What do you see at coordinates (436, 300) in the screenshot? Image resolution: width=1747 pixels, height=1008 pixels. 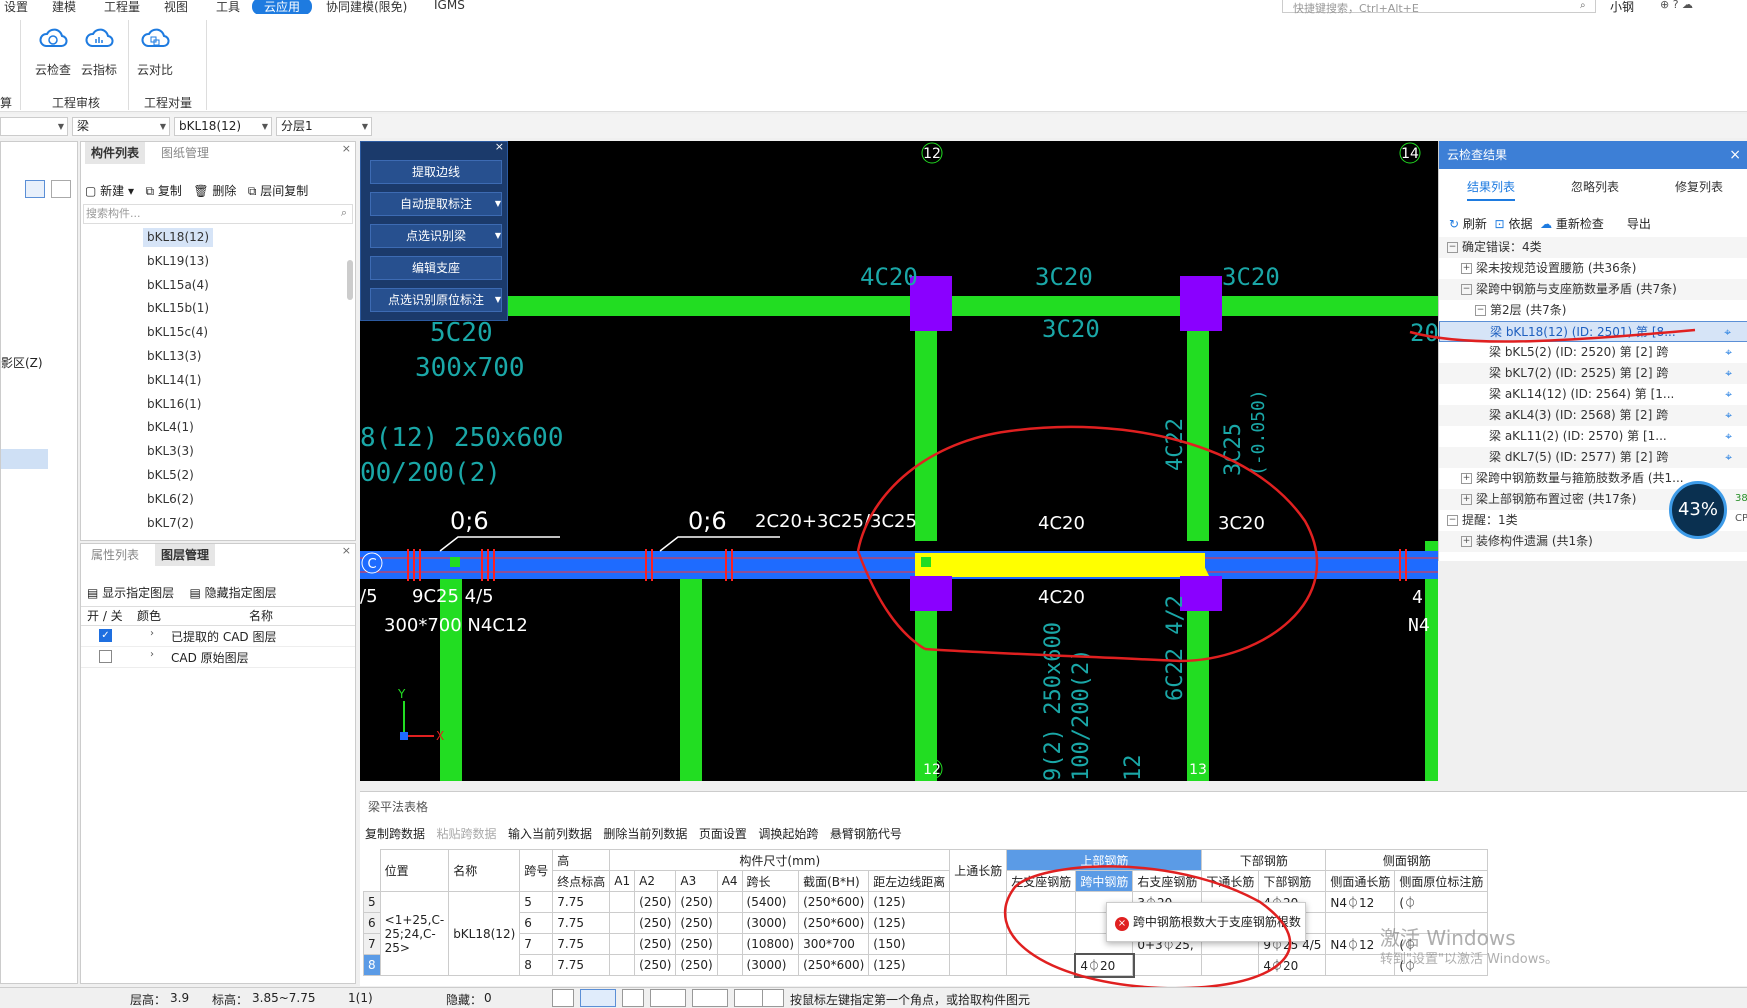 I see `pick-in-situ-label-button: 点选识别原位标注 ▼` at bounding box center [436, 300].